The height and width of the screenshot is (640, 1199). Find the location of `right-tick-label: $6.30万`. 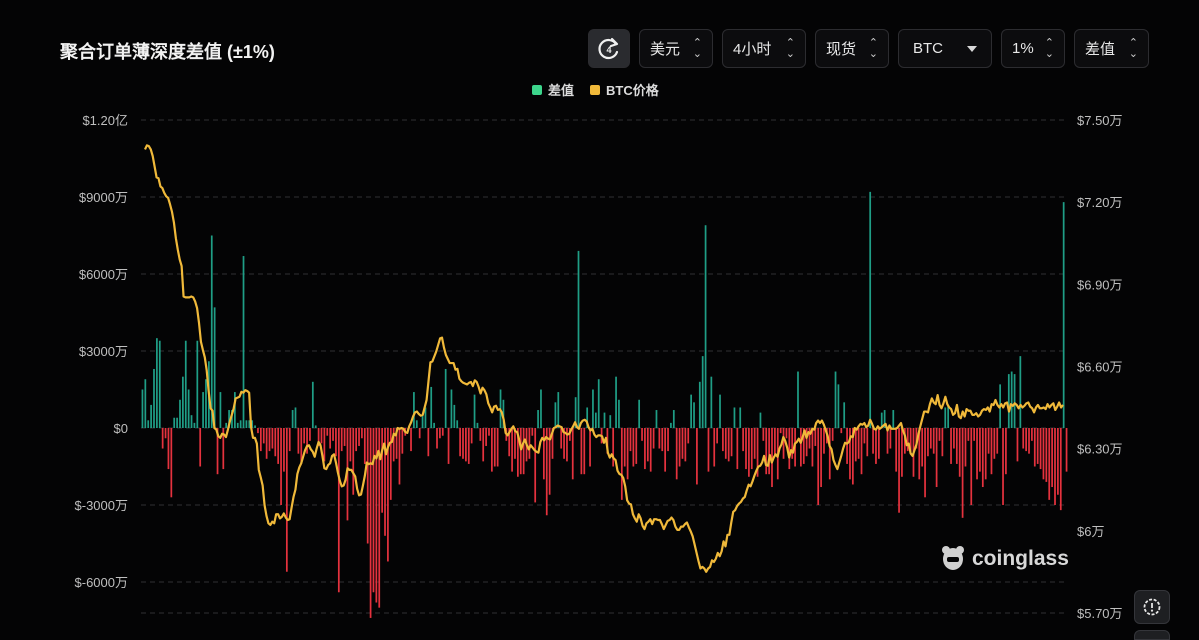

right-tick-label: $6.30万 is located at coordinates (1100, 449).